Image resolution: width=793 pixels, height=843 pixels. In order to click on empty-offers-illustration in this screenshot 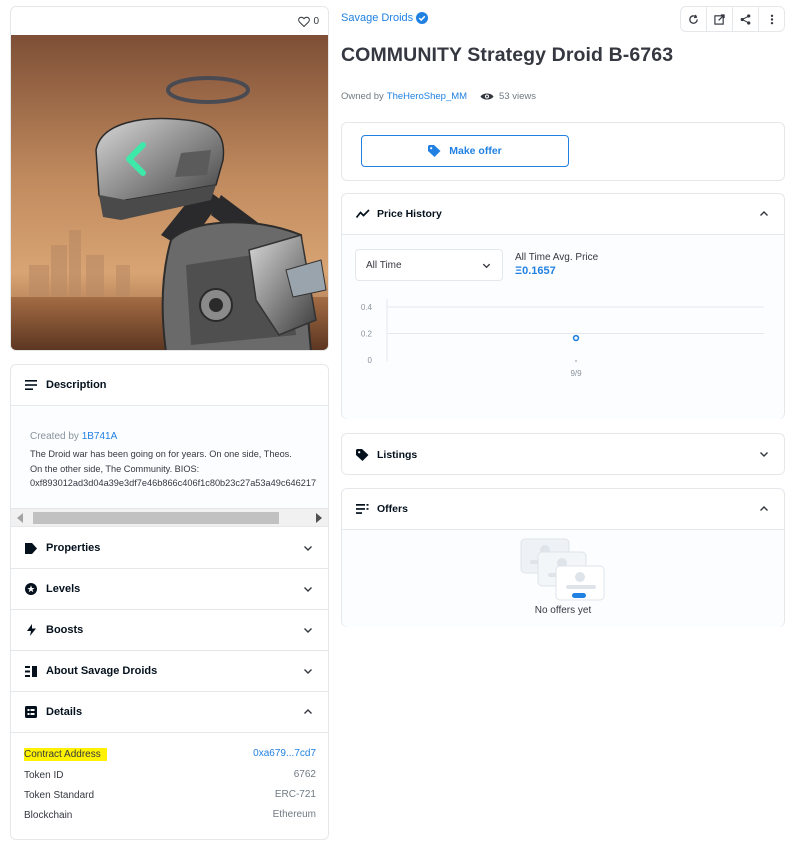, I will do `click(562, 569)`.